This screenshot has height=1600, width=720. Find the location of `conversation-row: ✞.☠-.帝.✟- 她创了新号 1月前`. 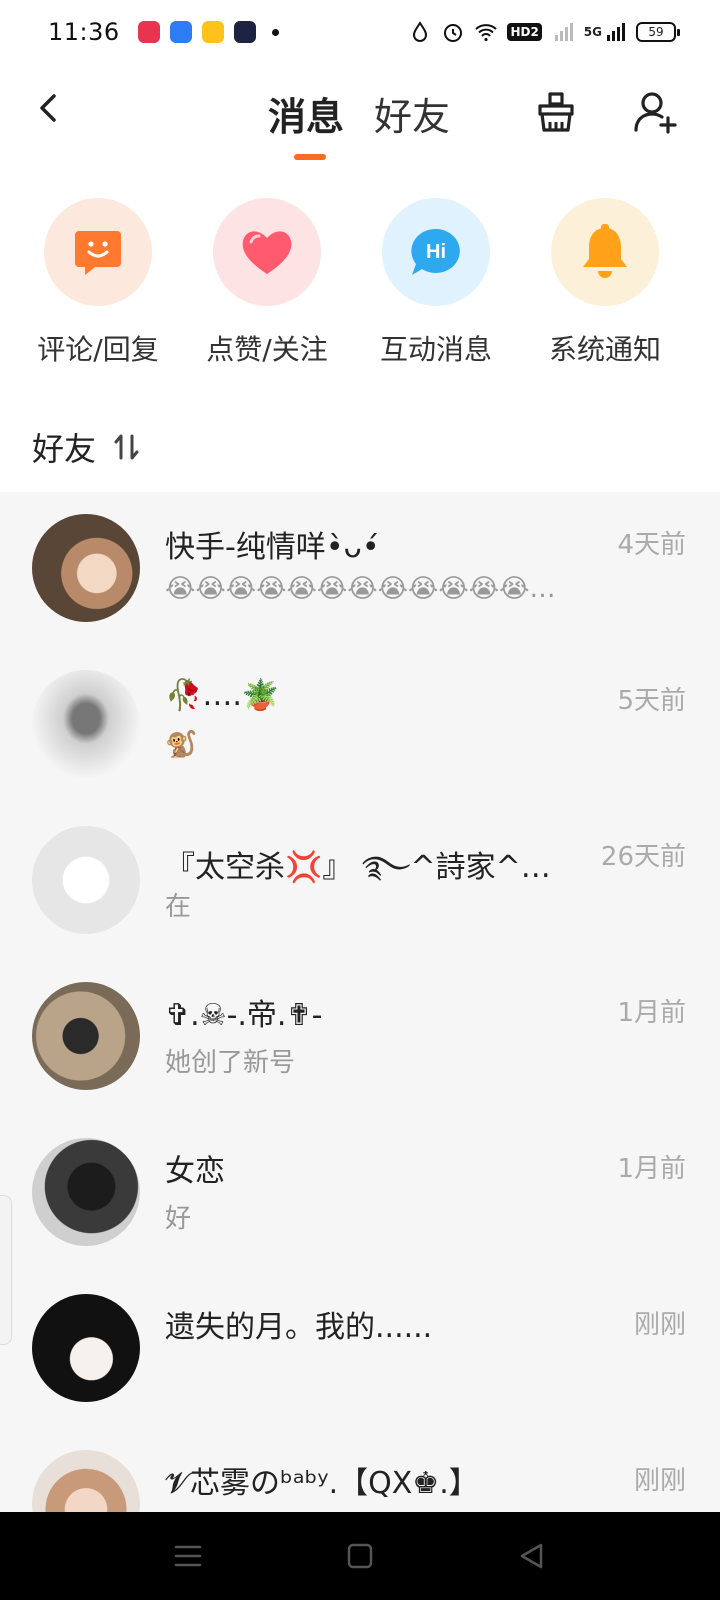

conversation-row: ✞.☠-.帝.✟- 她创了新号 1月前 is located at coordinates (360, 1038).